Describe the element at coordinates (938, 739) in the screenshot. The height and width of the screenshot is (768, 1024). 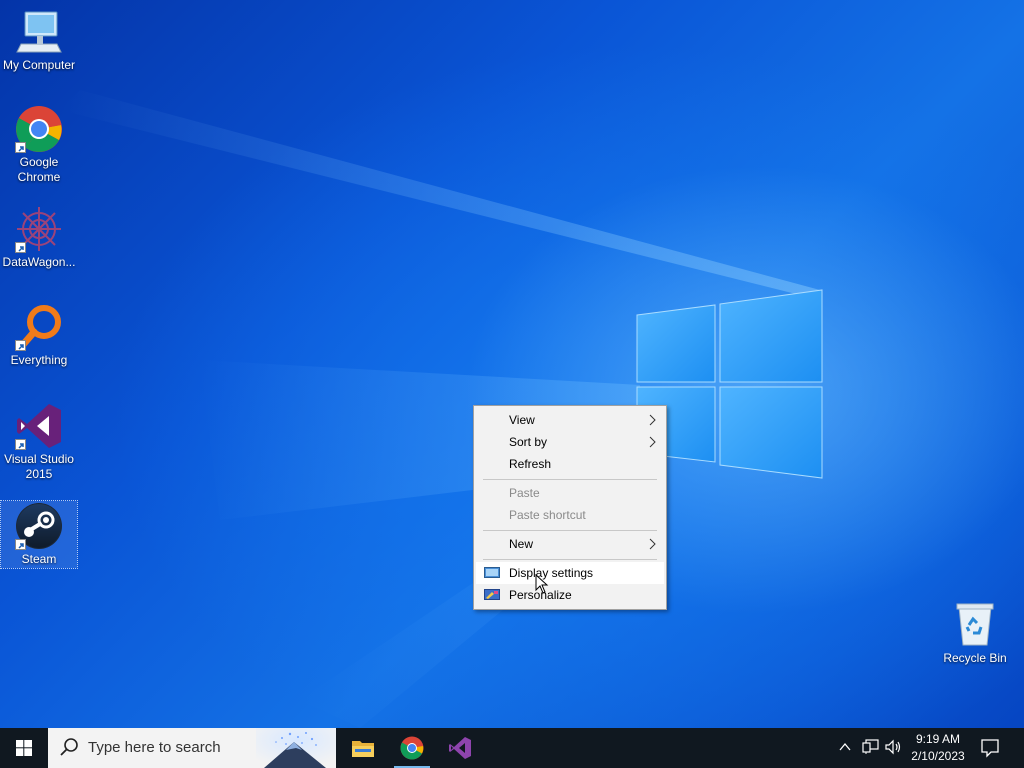
I see `clock-time: 9:19 AM` at that location.